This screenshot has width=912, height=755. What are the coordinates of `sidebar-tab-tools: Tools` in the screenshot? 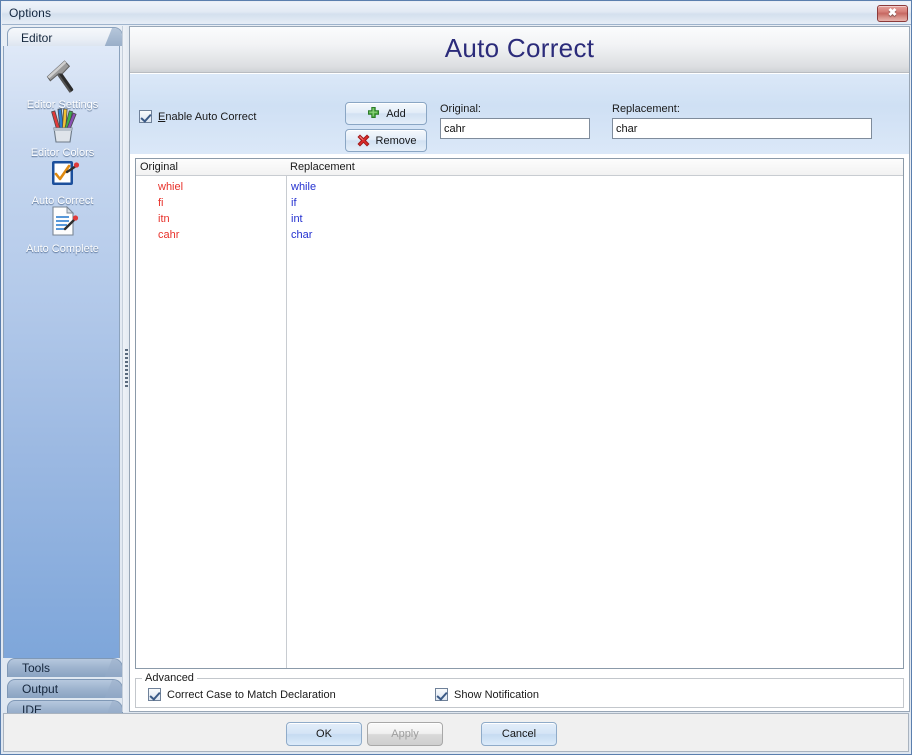 It's located at (65, 667).